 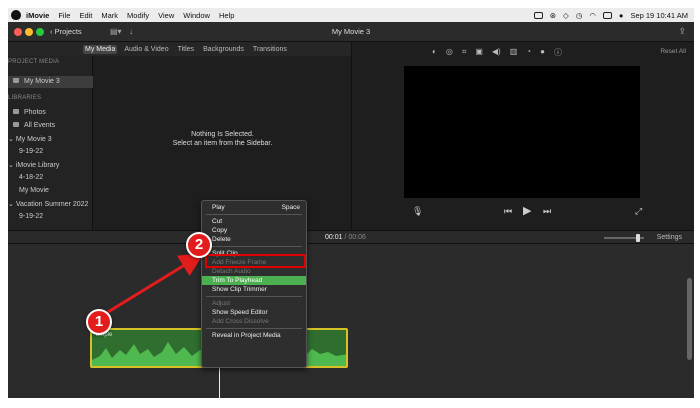 I want to click on step-1-badge: 1, so click(x=99, y=322).